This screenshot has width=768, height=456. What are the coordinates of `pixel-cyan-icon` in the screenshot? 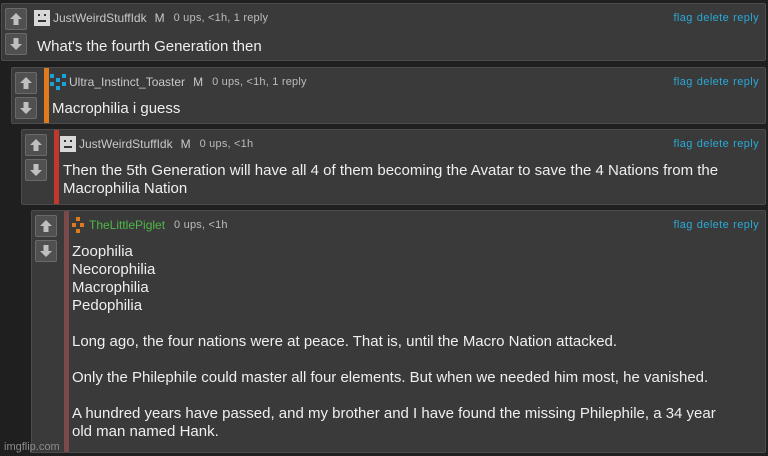 It's located at (58, 82).